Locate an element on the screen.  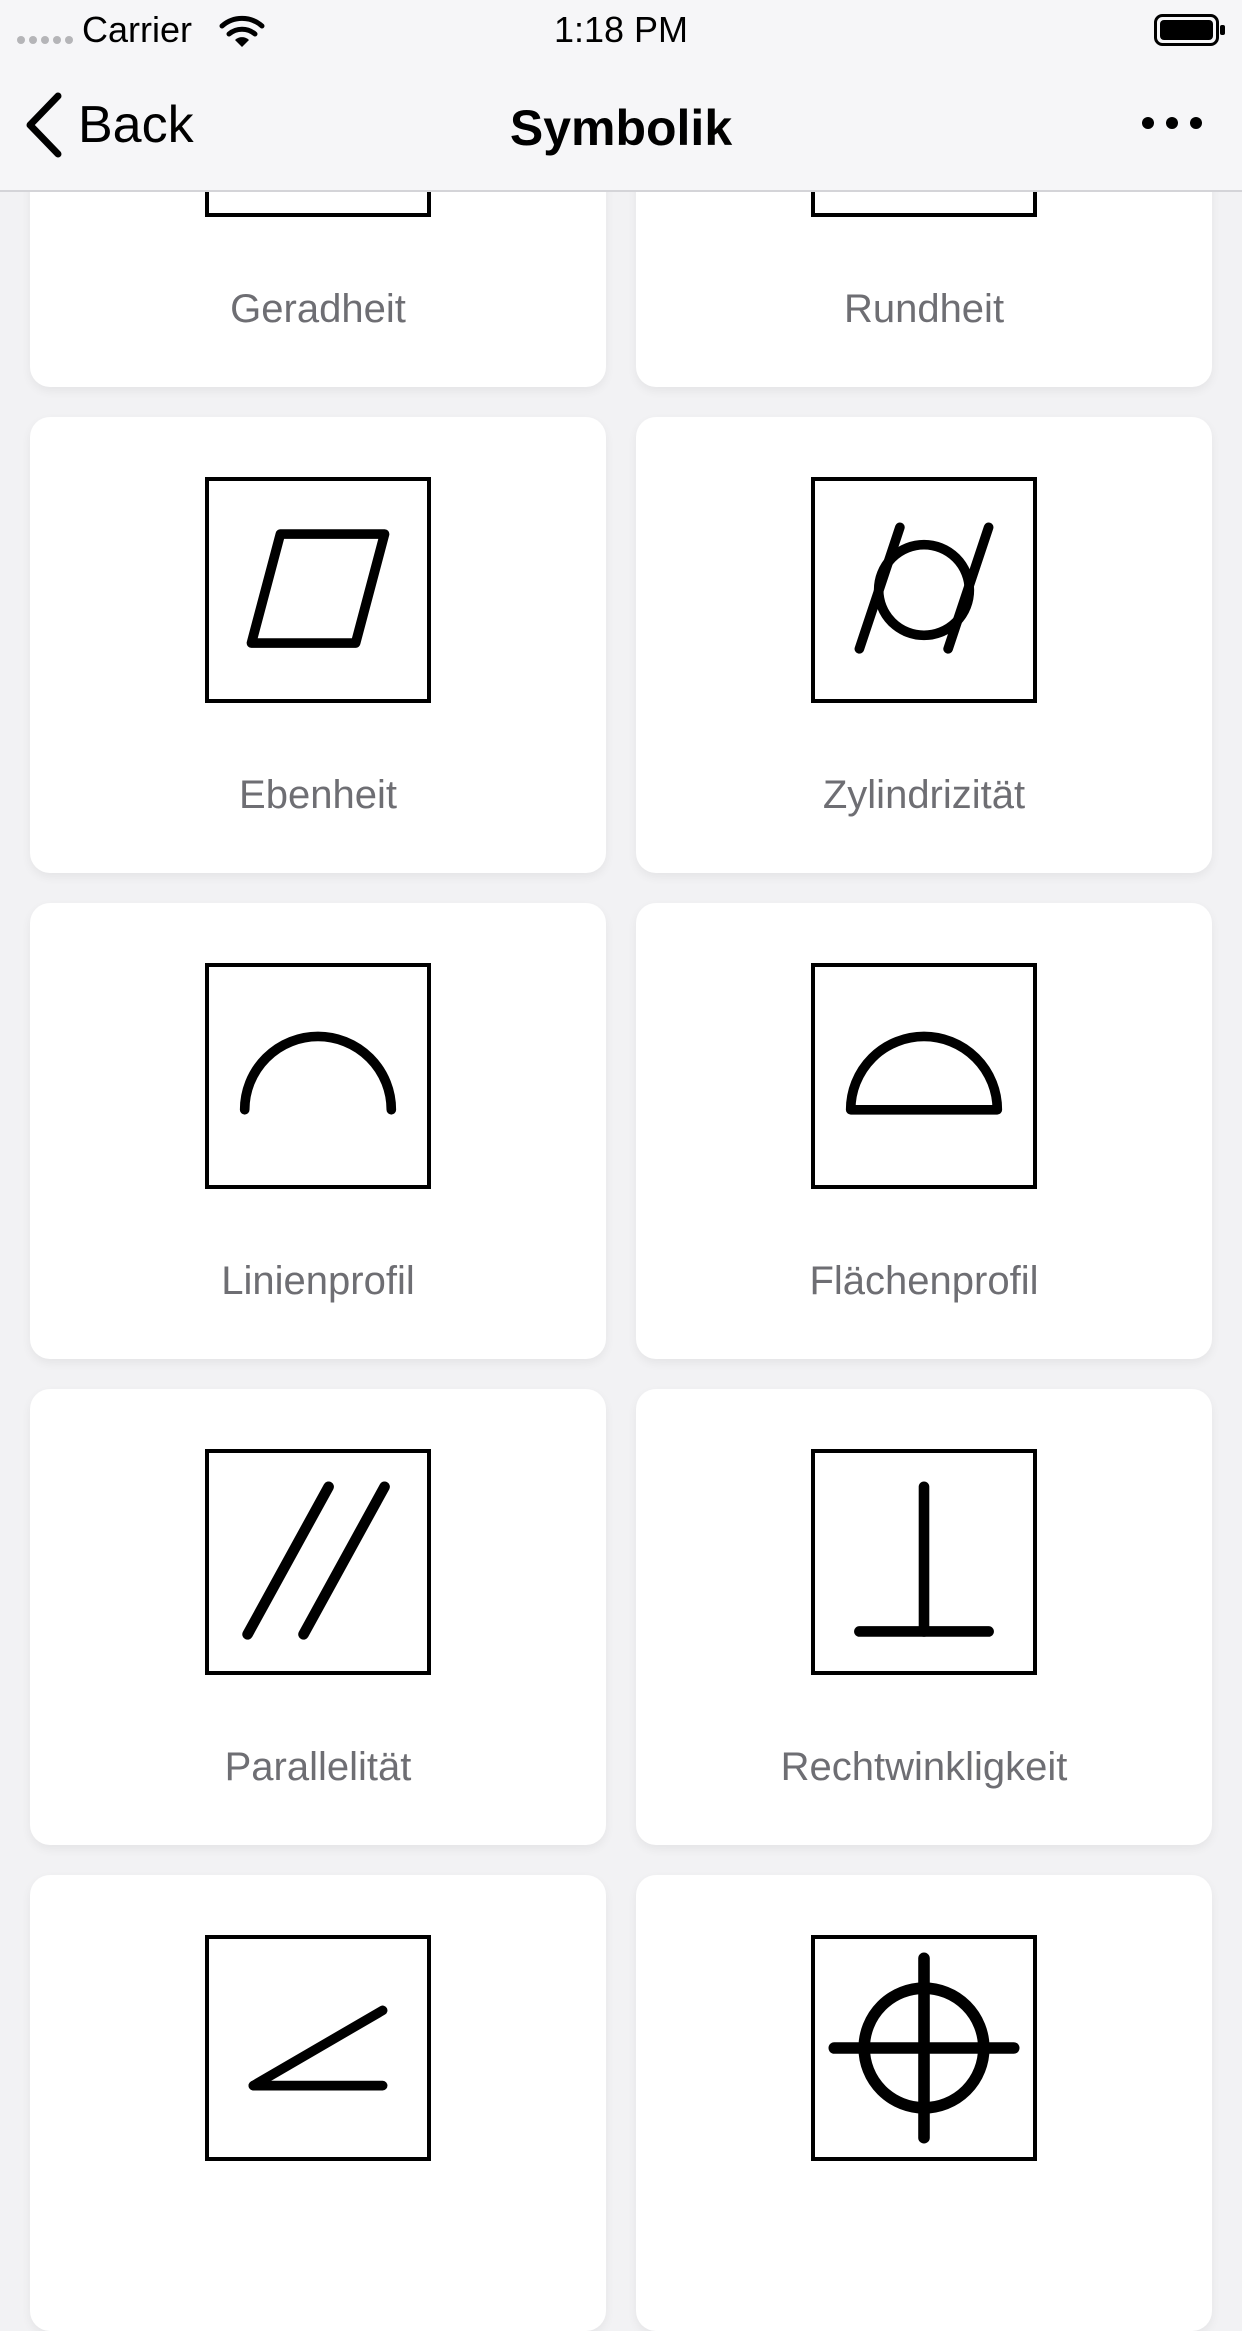
symbol-card-angularity is located at coordinates (318, 2103).